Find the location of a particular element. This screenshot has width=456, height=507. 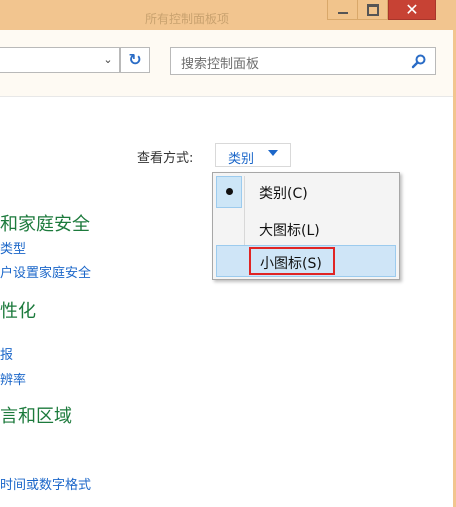

maximize-icon is located at coordinates (372, 9).